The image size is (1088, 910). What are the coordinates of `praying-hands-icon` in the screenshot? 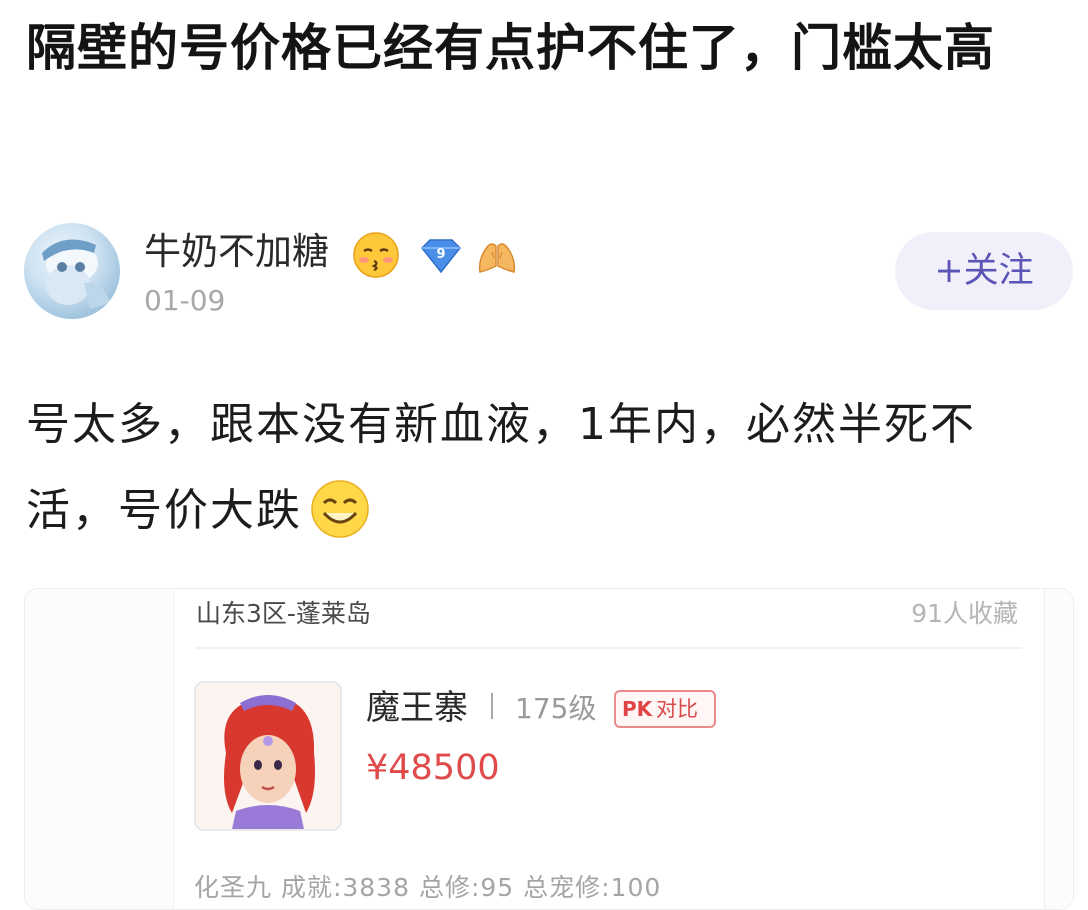 It's located at (497, 256).